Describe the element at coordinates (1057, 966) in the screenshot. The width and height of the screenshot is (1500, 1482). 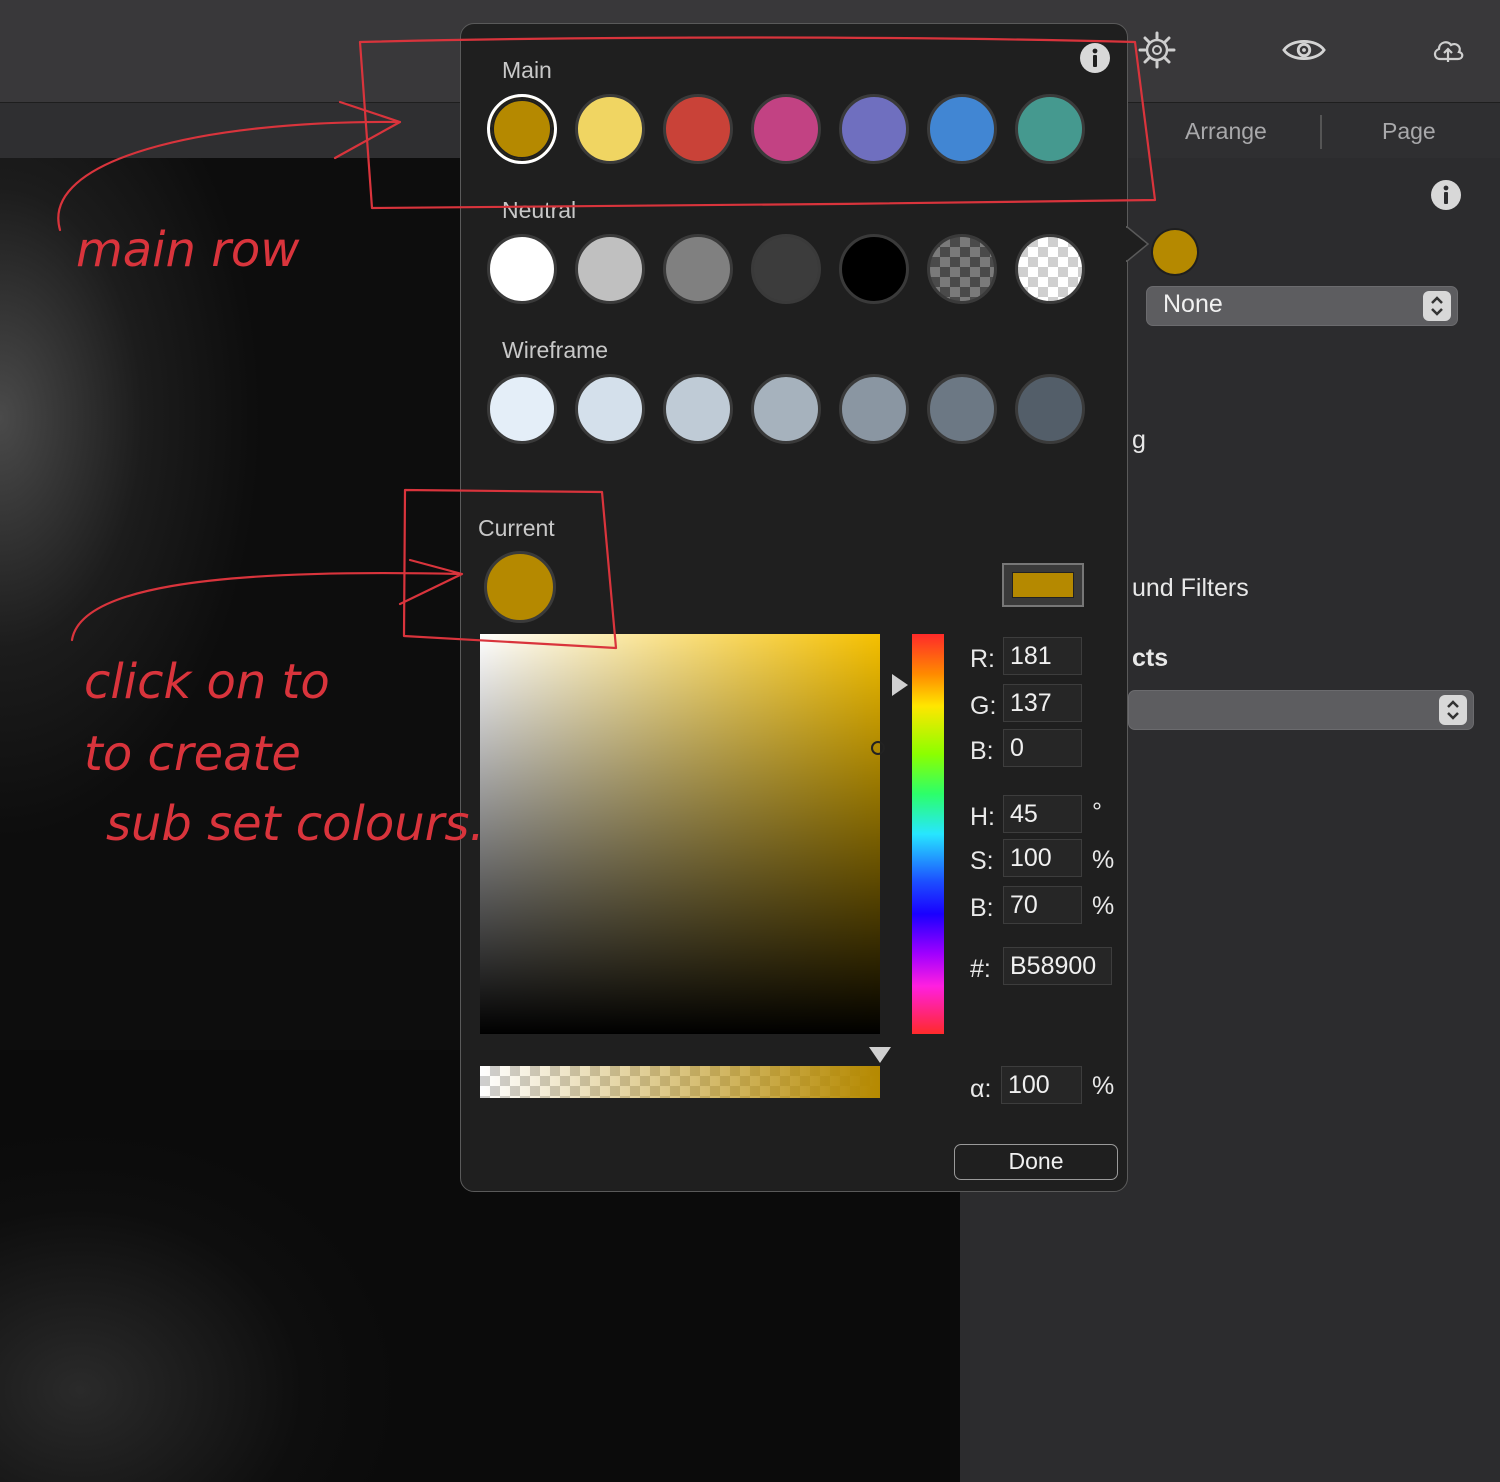
I see `hex-input: B58900` at that location.